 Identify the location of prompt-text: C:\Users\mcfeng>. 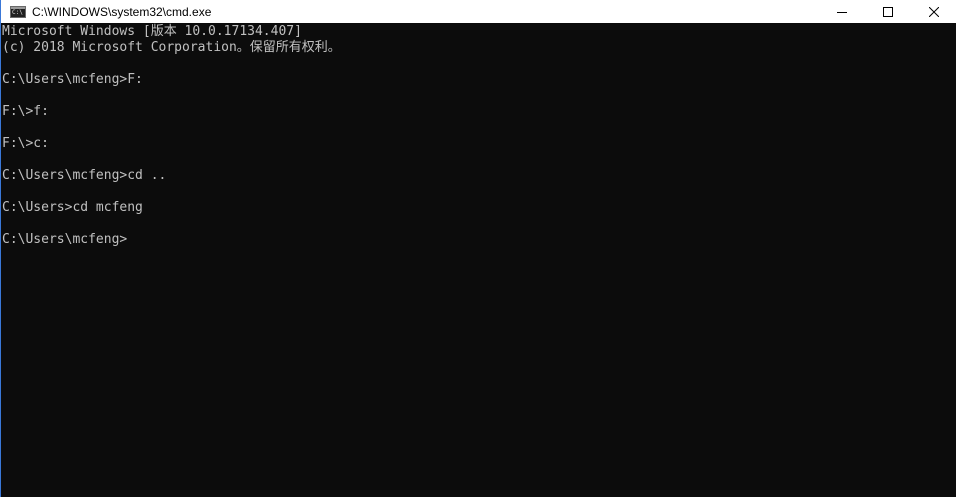
(65, 239).